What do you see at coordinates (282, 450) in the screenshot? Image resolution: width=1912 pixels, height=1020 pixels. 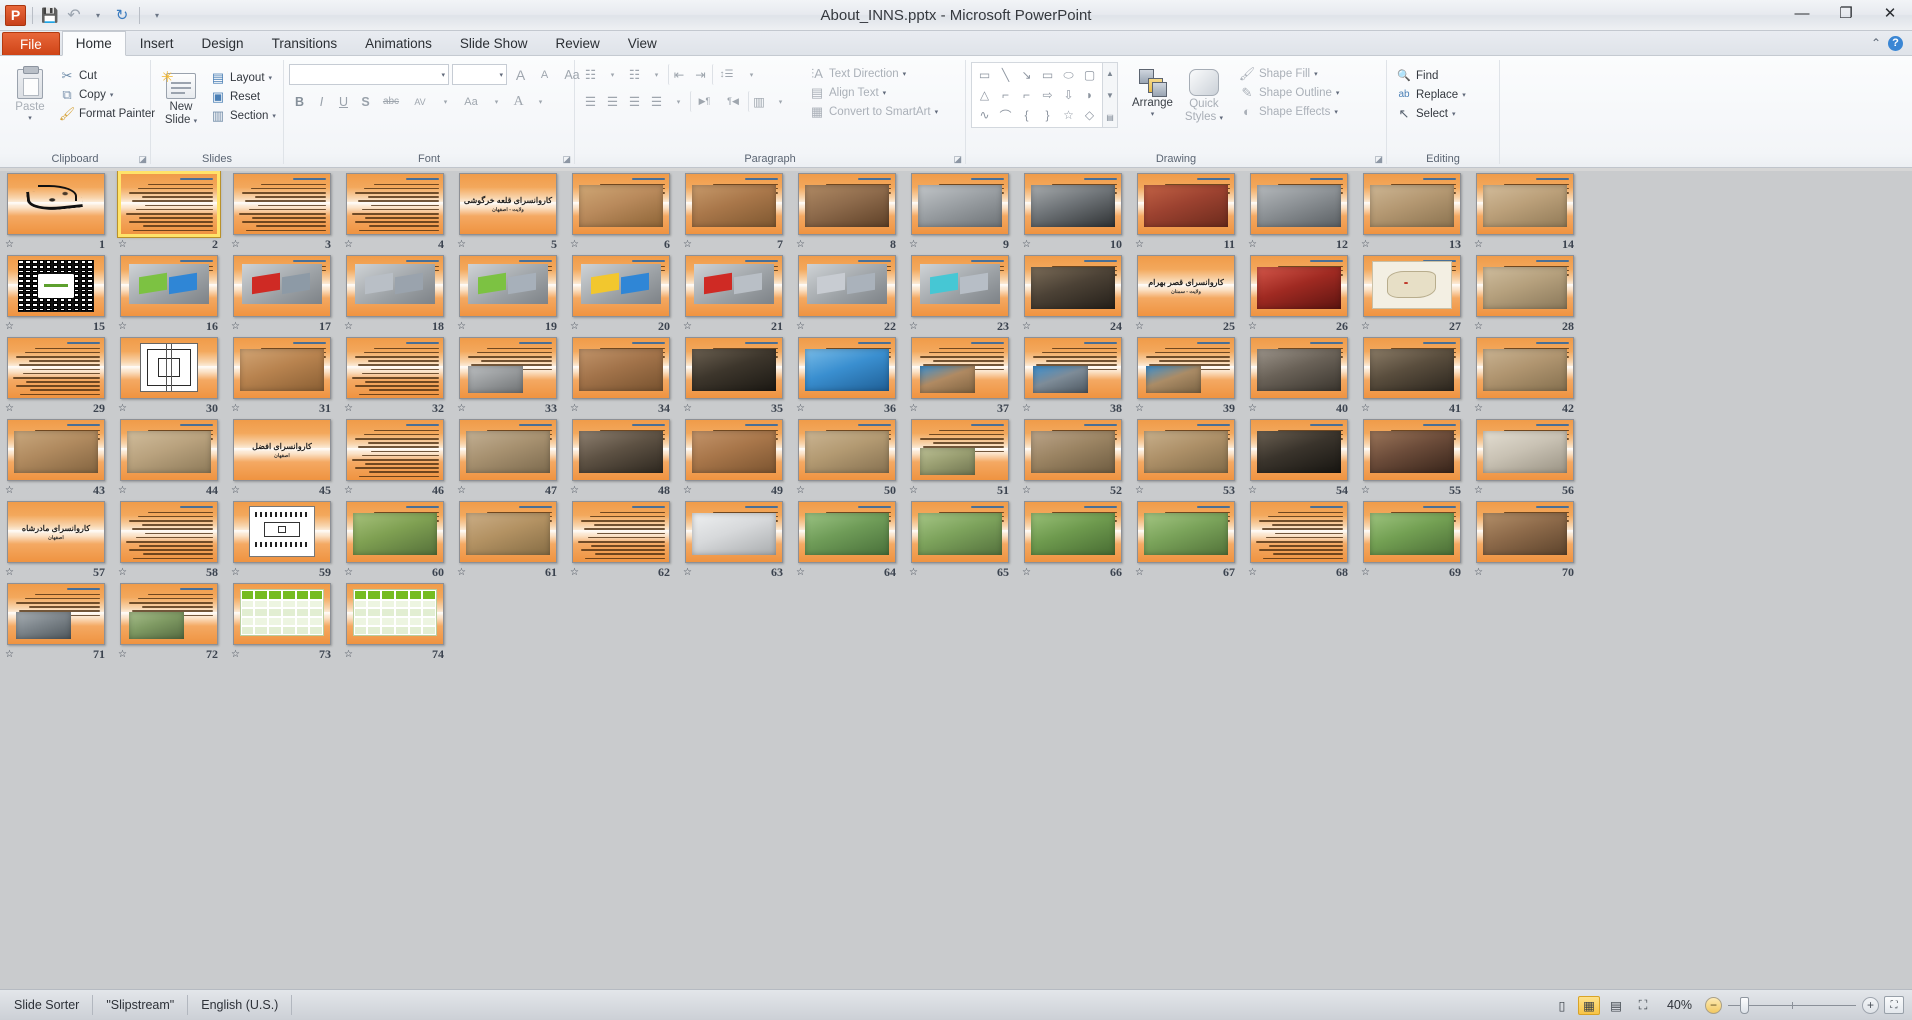 I see `slide-thumbnail: کاروانسرای افضل اصفهان` at bounding box center [282, 450].